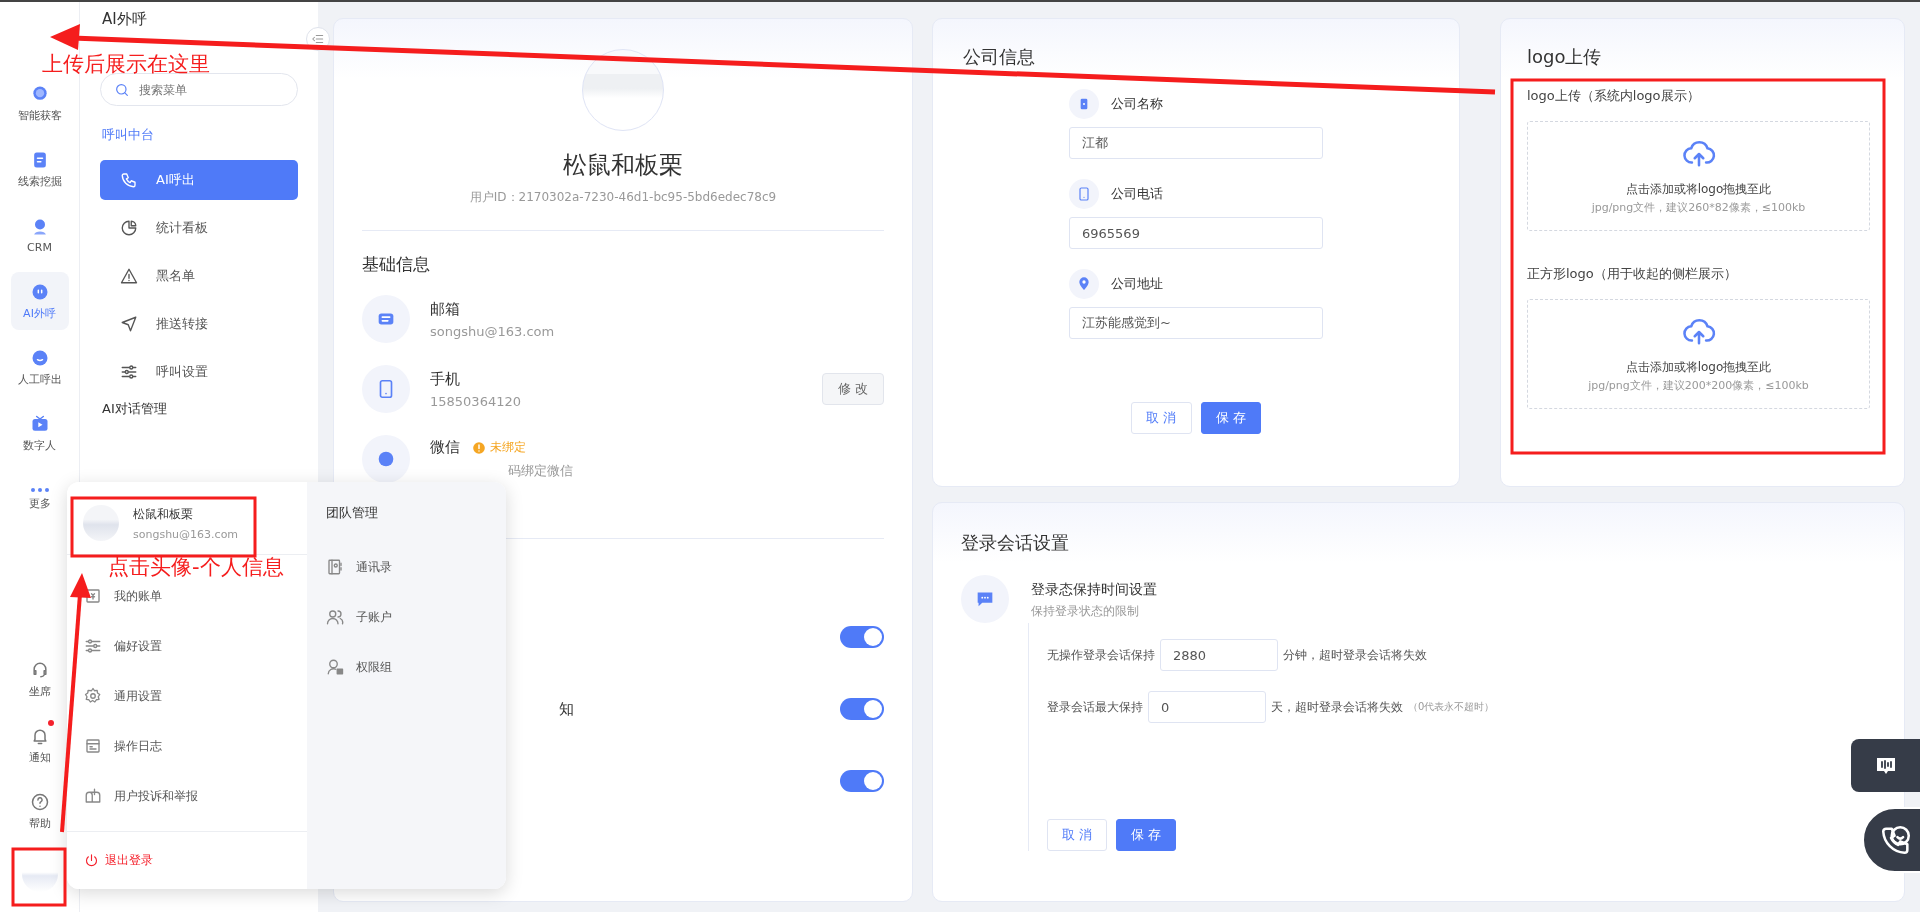 Image resolution: width=1920 pixels, height=912 pixels. I want to click on nav-item: 帮助, so click(39, 811).